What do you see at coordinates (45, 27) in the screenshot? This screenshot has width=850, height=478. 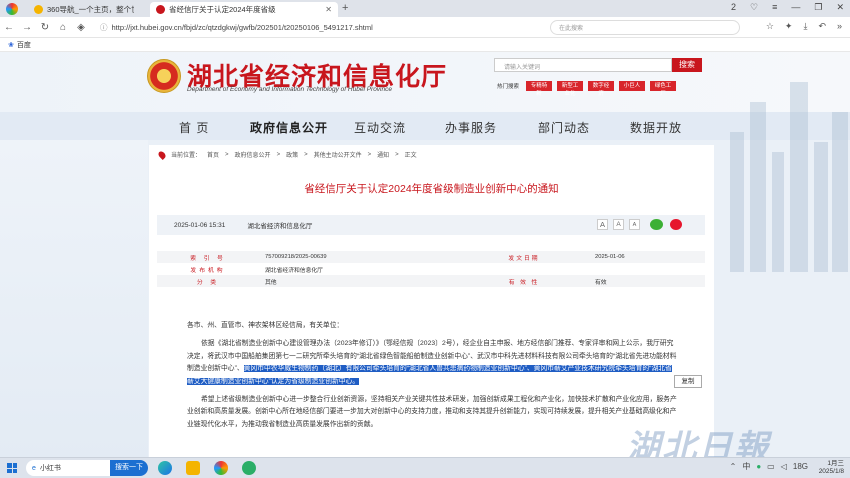 I see `reload-icon: ↻` at bounding box center [45, 27].